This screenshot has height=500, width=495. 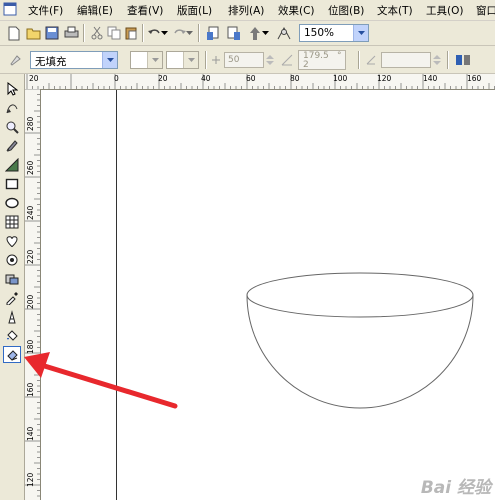 What do you see at coordinates (12, 297) in the screenshot?
I see `eyedropper-tool-icon` at bounding box center [12, 297].